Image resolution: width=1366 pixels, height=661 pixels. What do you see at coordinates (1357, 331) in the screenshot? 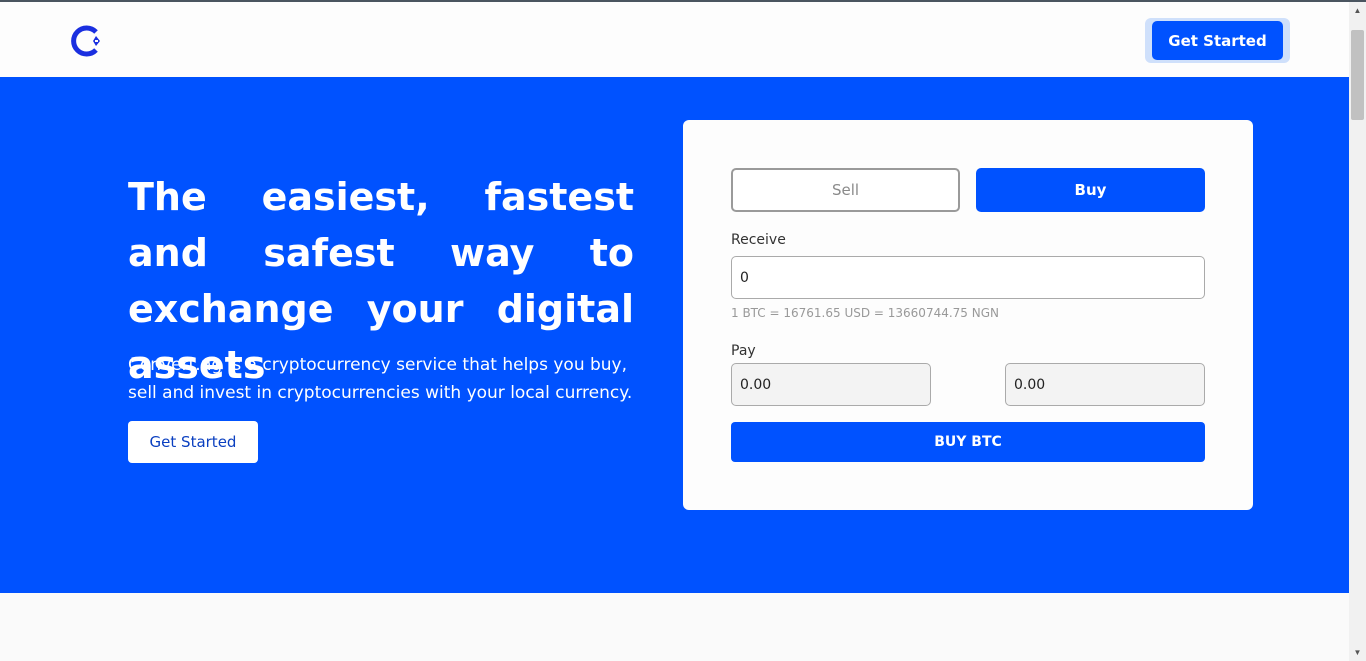
I see `vertical-scrollbar: ▲ ▼` at bounding box center [1357, 331].